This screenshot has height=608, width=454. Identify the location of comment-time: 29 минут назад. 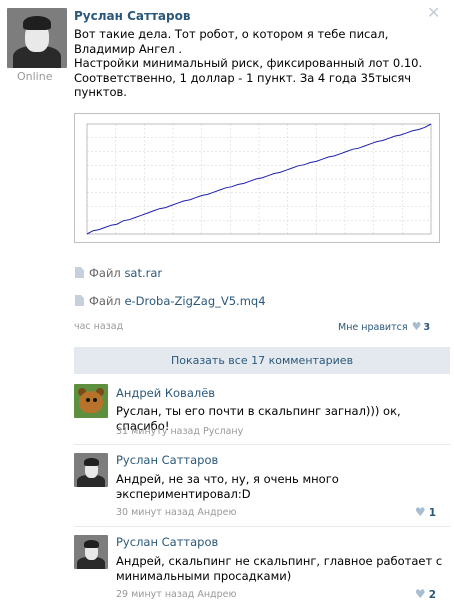
(155, 594).